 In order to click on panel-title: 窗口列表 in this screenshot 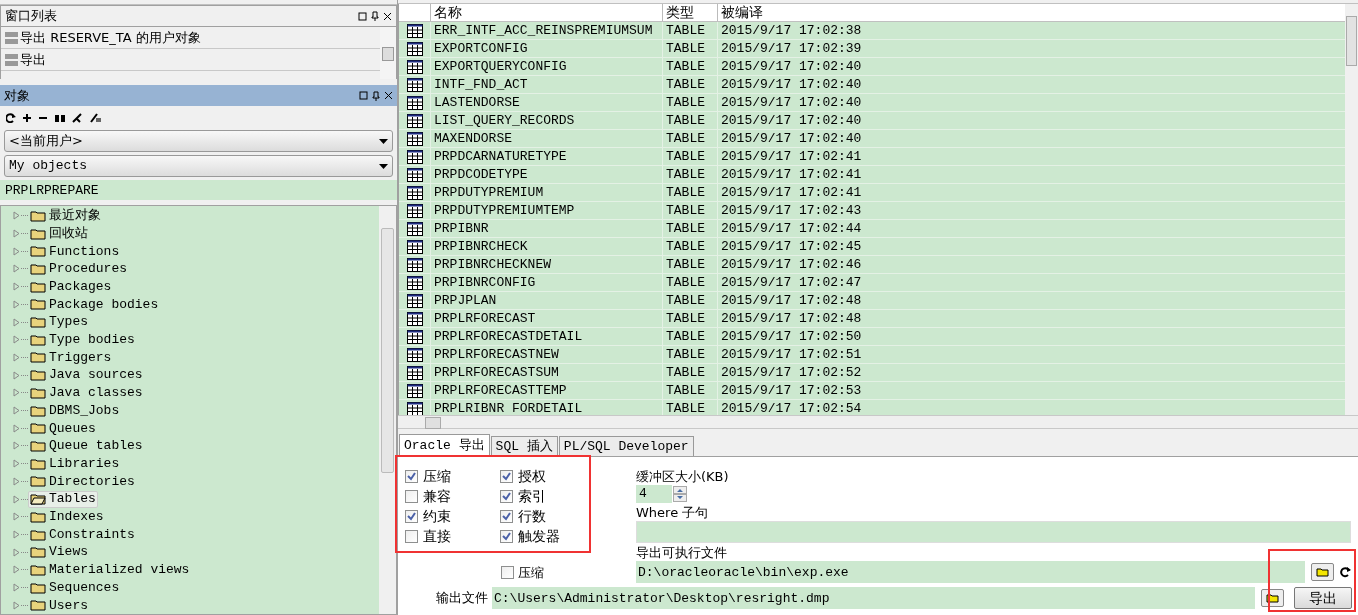, I will do `click(31, 16)`.